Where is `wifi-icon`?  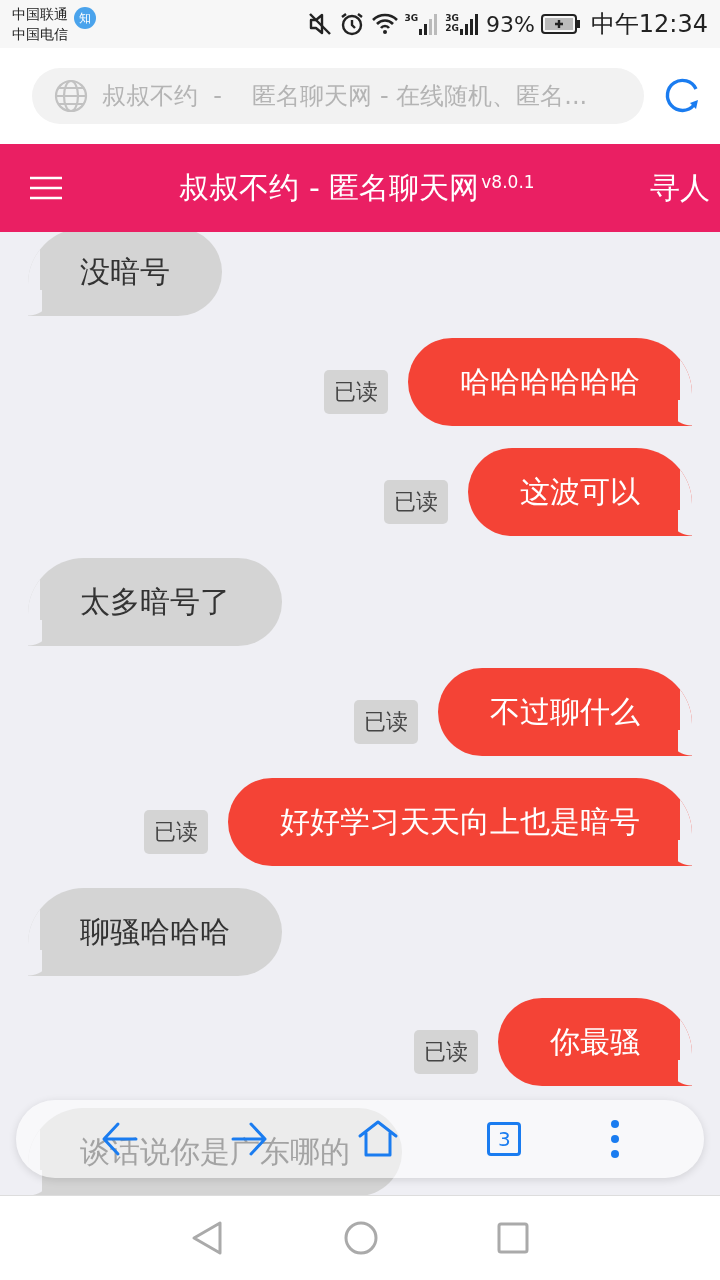 wifi-icon is located at coordinates (384, 24).